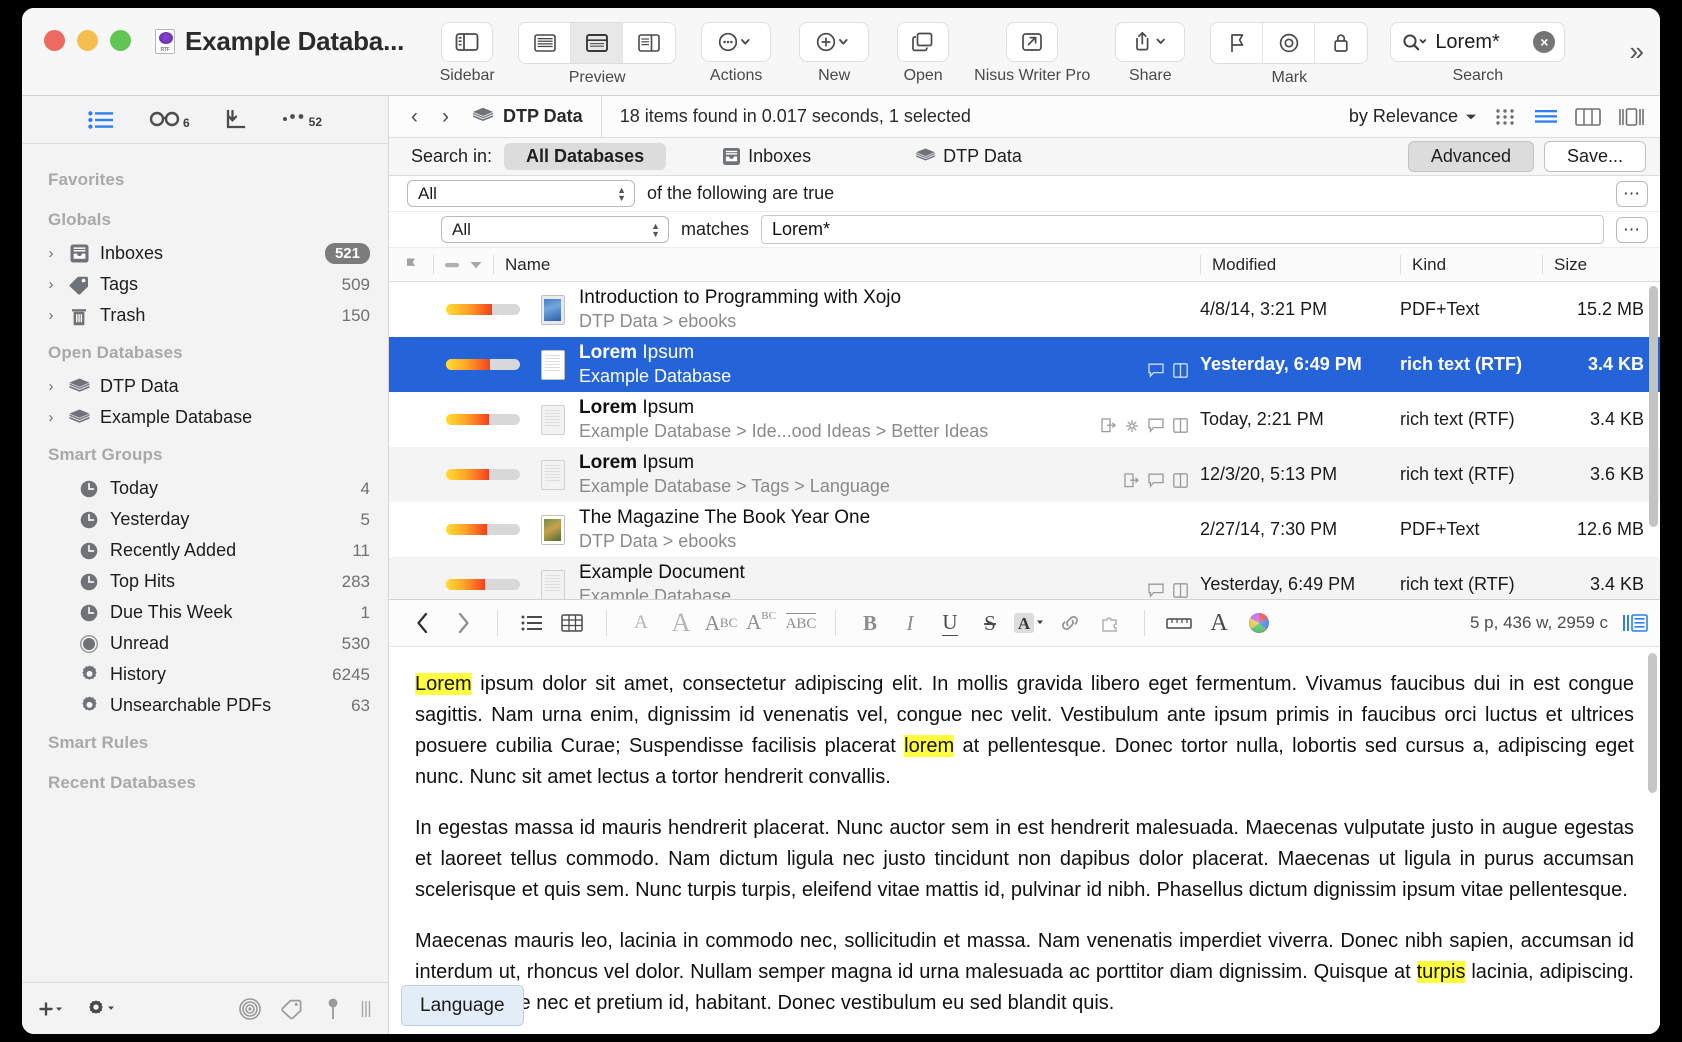 This screenshot has width=1682, height=1042. What do you see at coordinates (120, 40) in the screenshot?
I see `zoom-button` at bounding box center [120, 40].